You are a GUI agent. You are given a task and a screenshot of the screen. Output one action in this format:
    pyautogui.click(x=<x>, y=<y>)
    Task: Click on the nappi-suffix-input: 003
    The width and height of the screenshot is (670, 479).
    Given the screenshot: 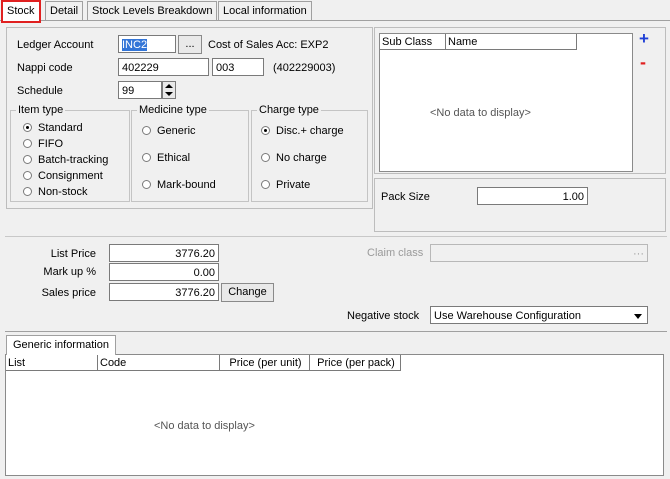 What is the action you would take?
    pyautogui.click(x=238, y=67)
    